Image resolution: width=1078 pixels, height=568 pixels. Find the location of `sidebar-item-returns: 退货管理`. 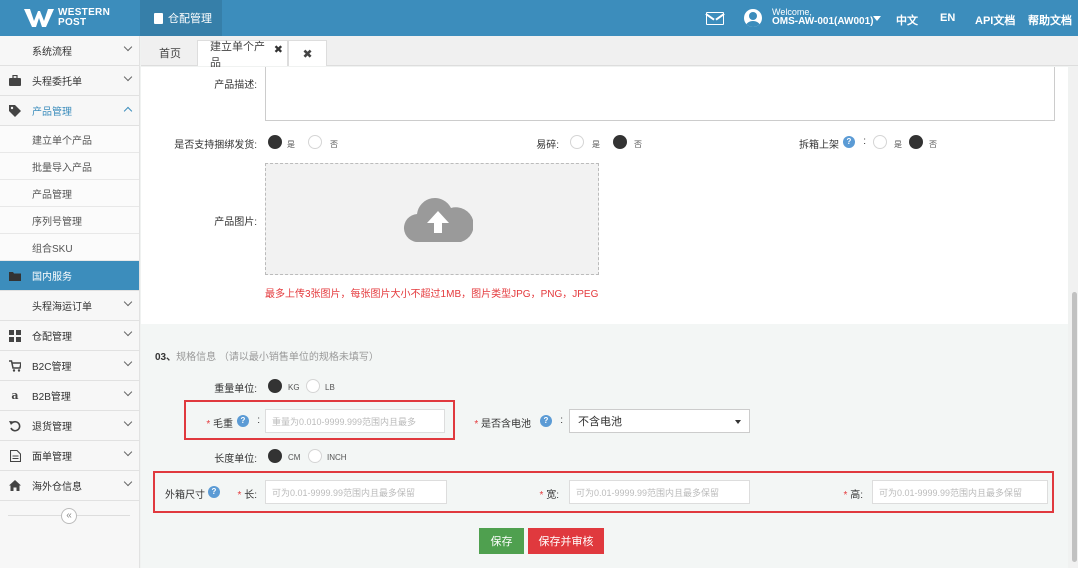

sidebar-item-returns: 退货管理 is located at coordinates (69, 426).